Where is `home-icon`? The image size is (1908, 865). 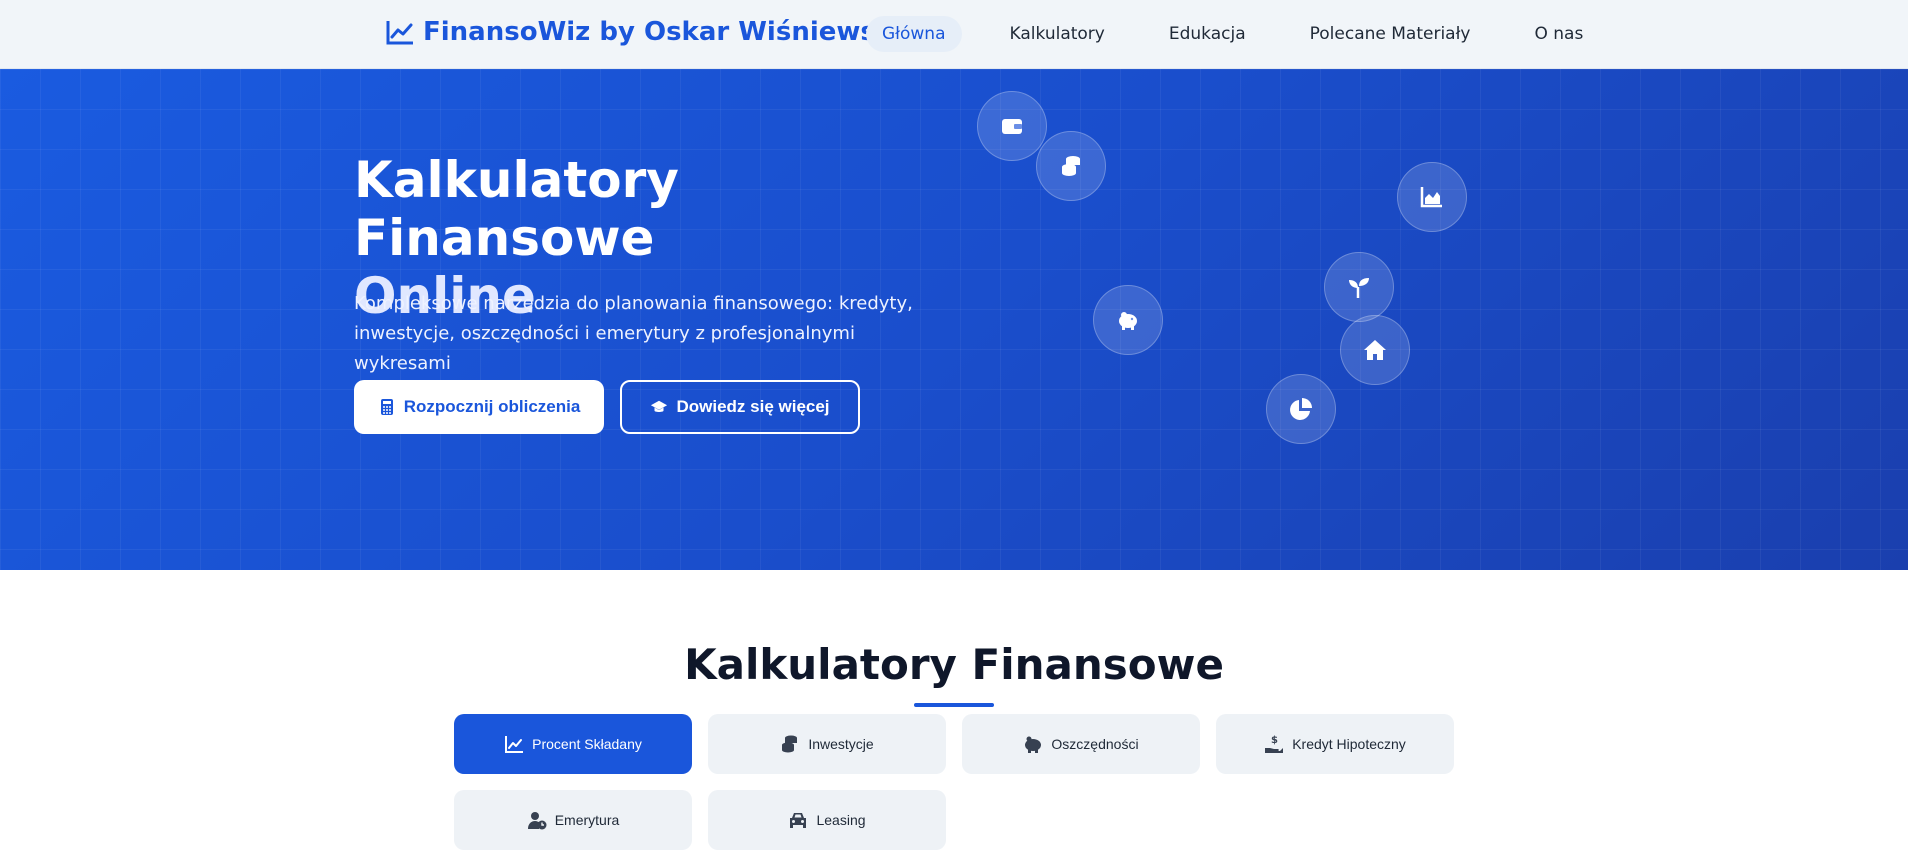
home-icon is located at coordinates (1375, 350).